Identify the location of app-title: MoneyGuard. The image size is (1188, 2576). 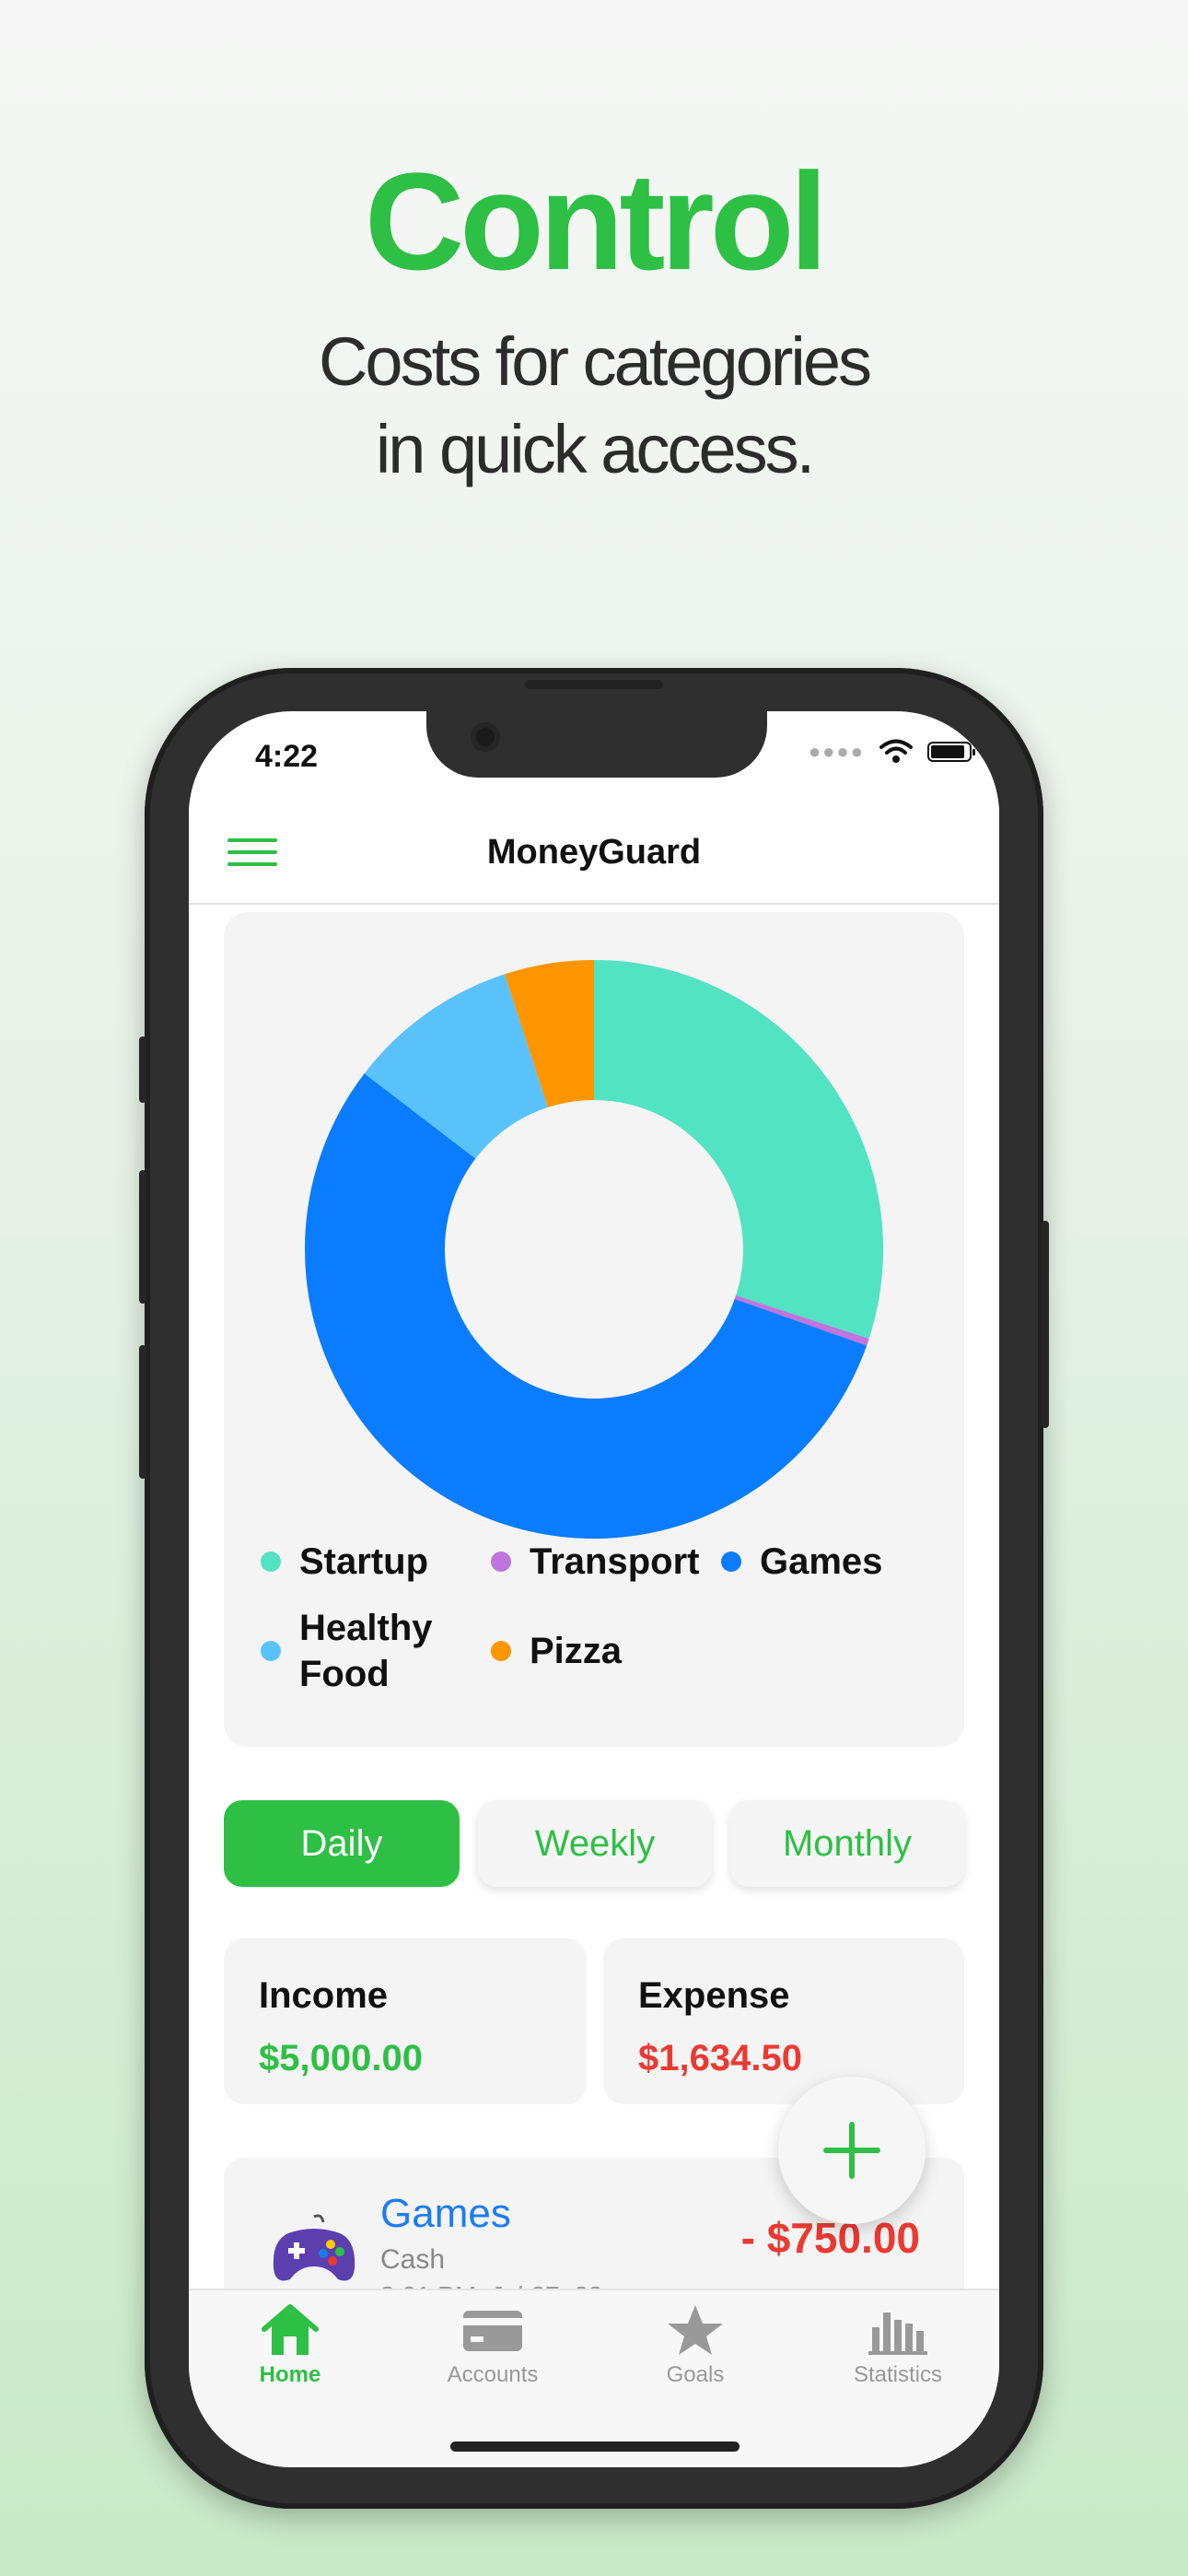
(594, 852).